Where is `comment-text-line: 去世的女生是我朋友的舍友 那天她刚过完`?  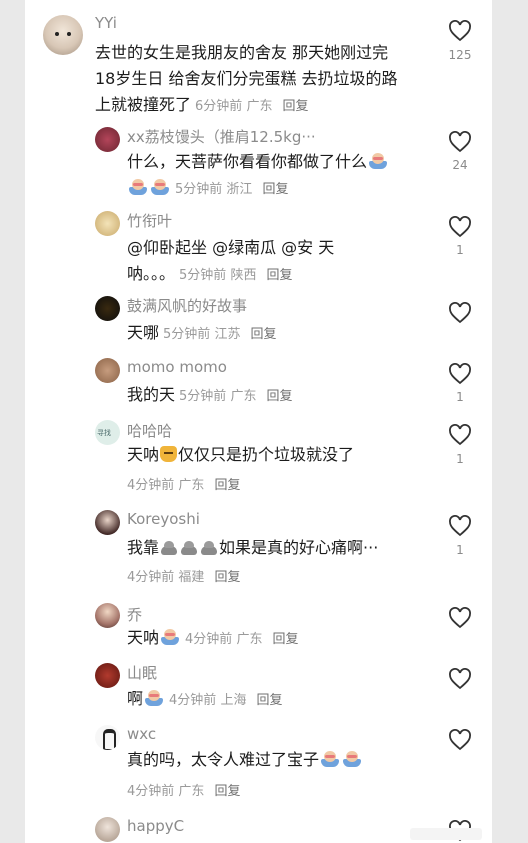 comment-text-line: 去世的女生是我朋友的舍友 那天她刚过完 is located at coordinates (242, 52).